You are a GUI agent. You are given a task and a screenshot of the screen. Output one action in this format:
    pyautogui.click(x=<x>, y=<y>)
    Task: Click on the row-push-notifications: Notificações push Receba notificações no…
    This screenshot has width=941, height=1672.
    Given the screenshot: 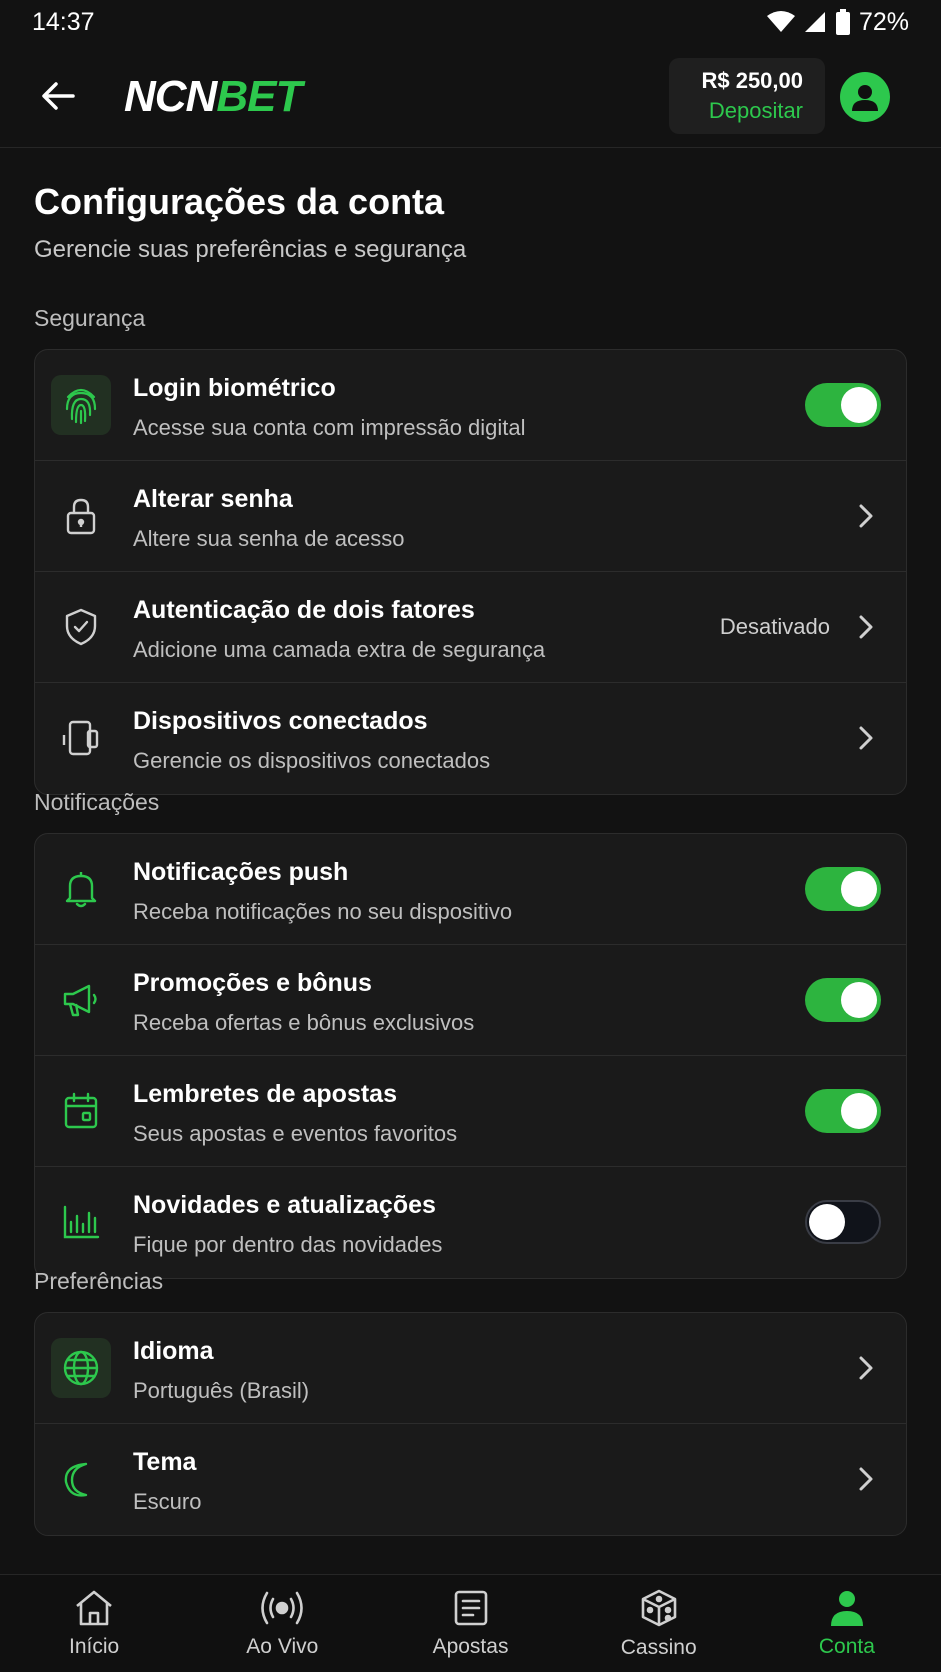 What is the action you would take?
    pyautogui.click(x=470, y=889)
    